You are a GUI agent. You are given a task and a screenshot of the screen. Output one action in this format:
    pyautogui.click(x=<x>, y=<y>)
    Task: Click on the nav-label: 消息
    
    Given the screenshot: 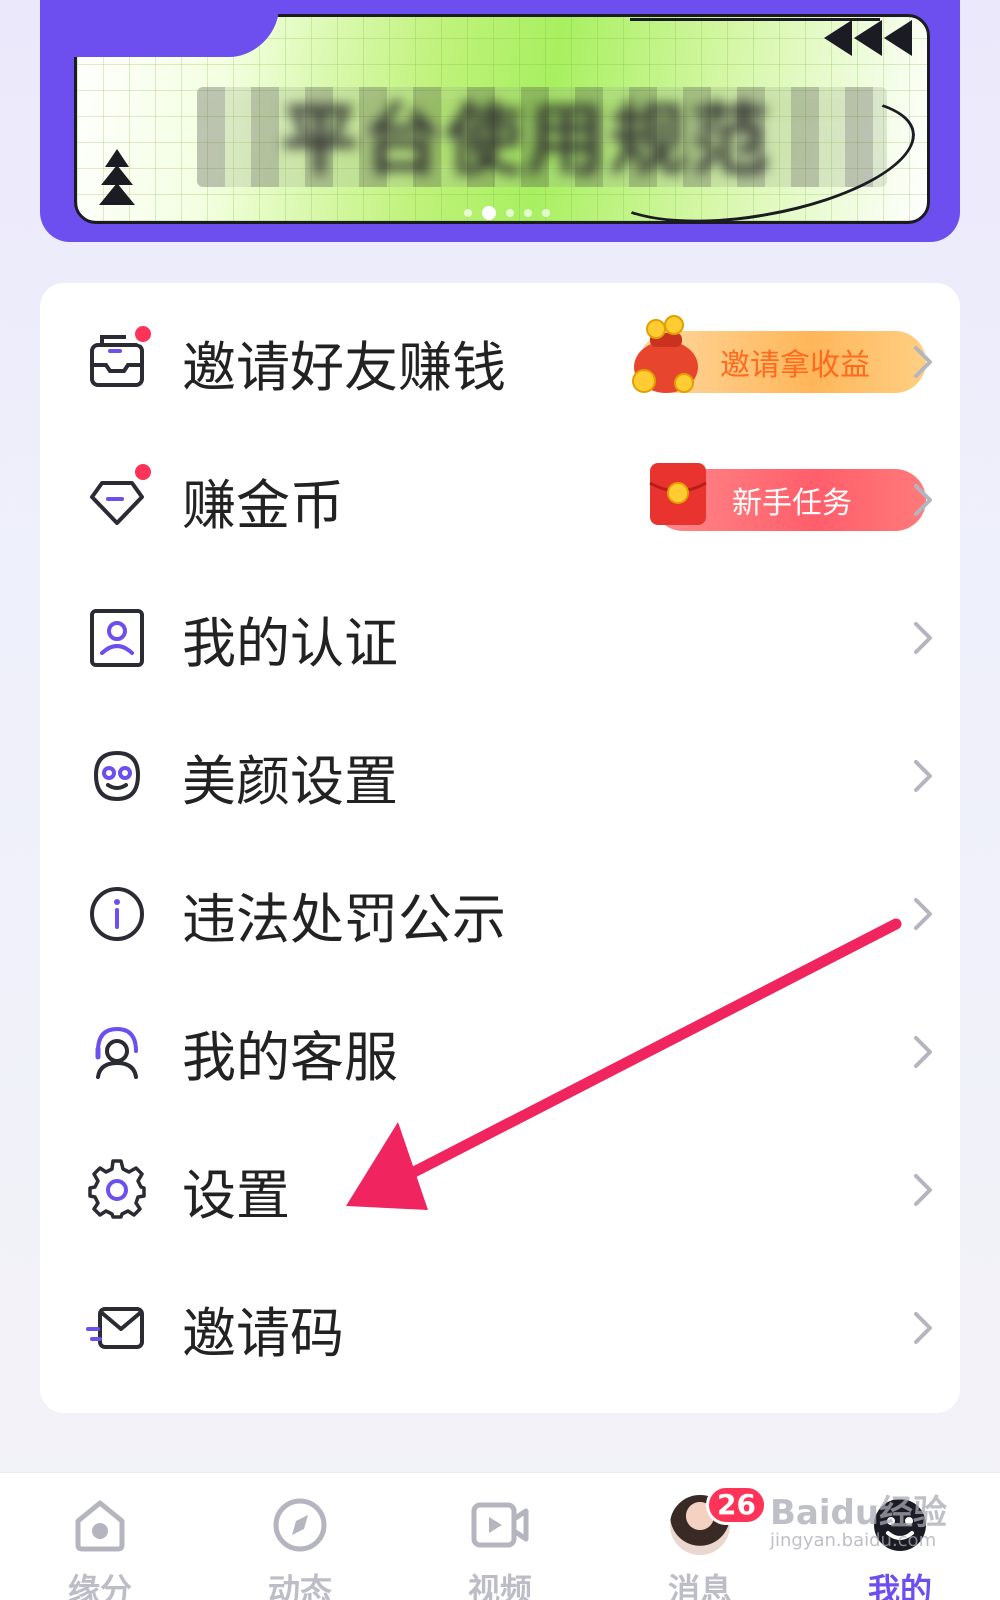 What is the action you would take?
    pyautogui.click(x=699, y=1585)
    